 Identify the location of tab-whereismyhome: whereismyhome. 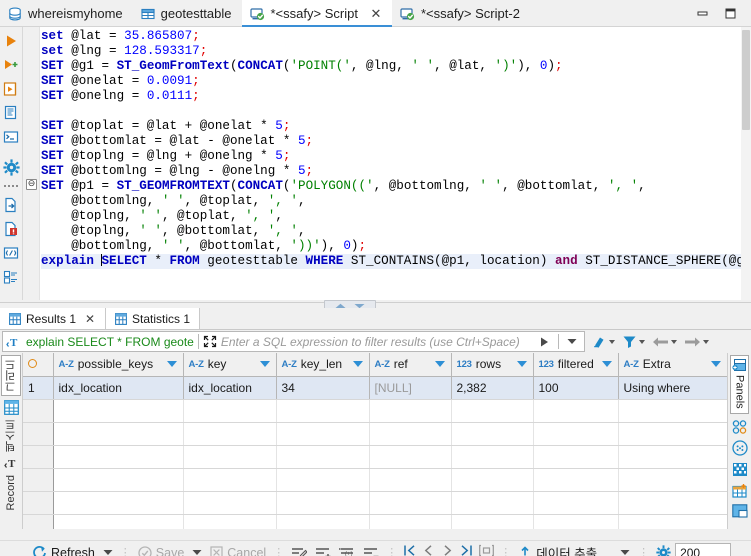
(66, 13).